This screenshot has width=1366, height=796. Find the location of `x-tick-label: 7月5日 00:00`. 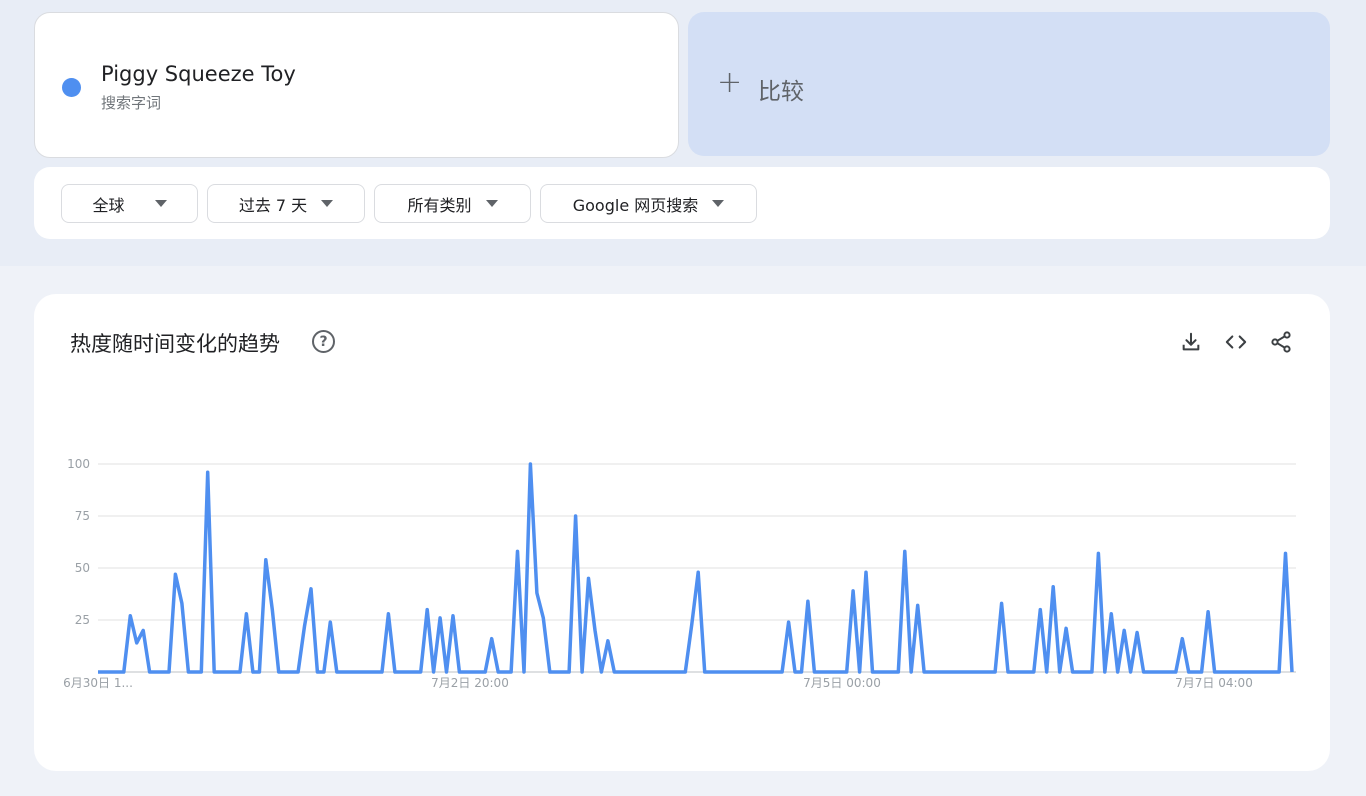

x-tick-label: 7月5日 00:00 is located at coordinates (842, 683).